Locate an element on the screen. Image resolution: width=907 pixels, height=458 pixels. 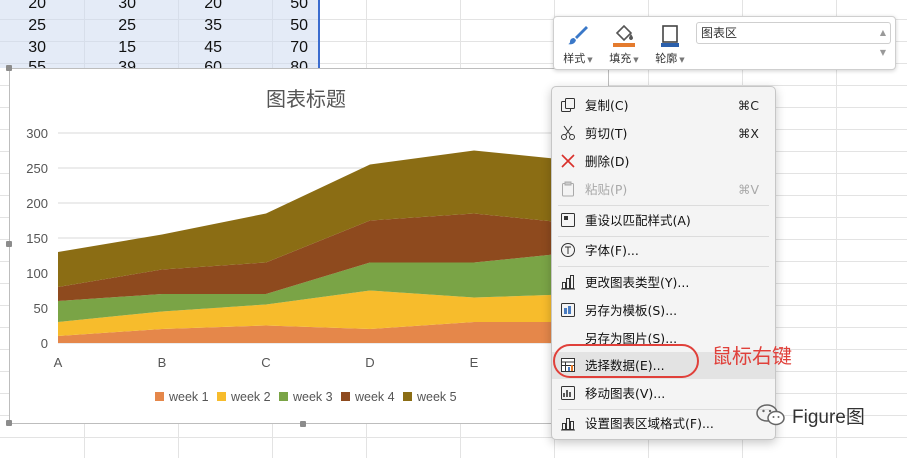
y-tick-label: 50 is located at coordinates (41, 308).